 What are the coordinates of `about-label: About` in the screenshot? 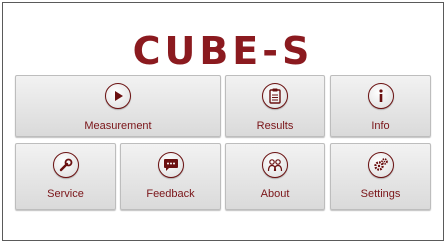 It's located at (275, 194).